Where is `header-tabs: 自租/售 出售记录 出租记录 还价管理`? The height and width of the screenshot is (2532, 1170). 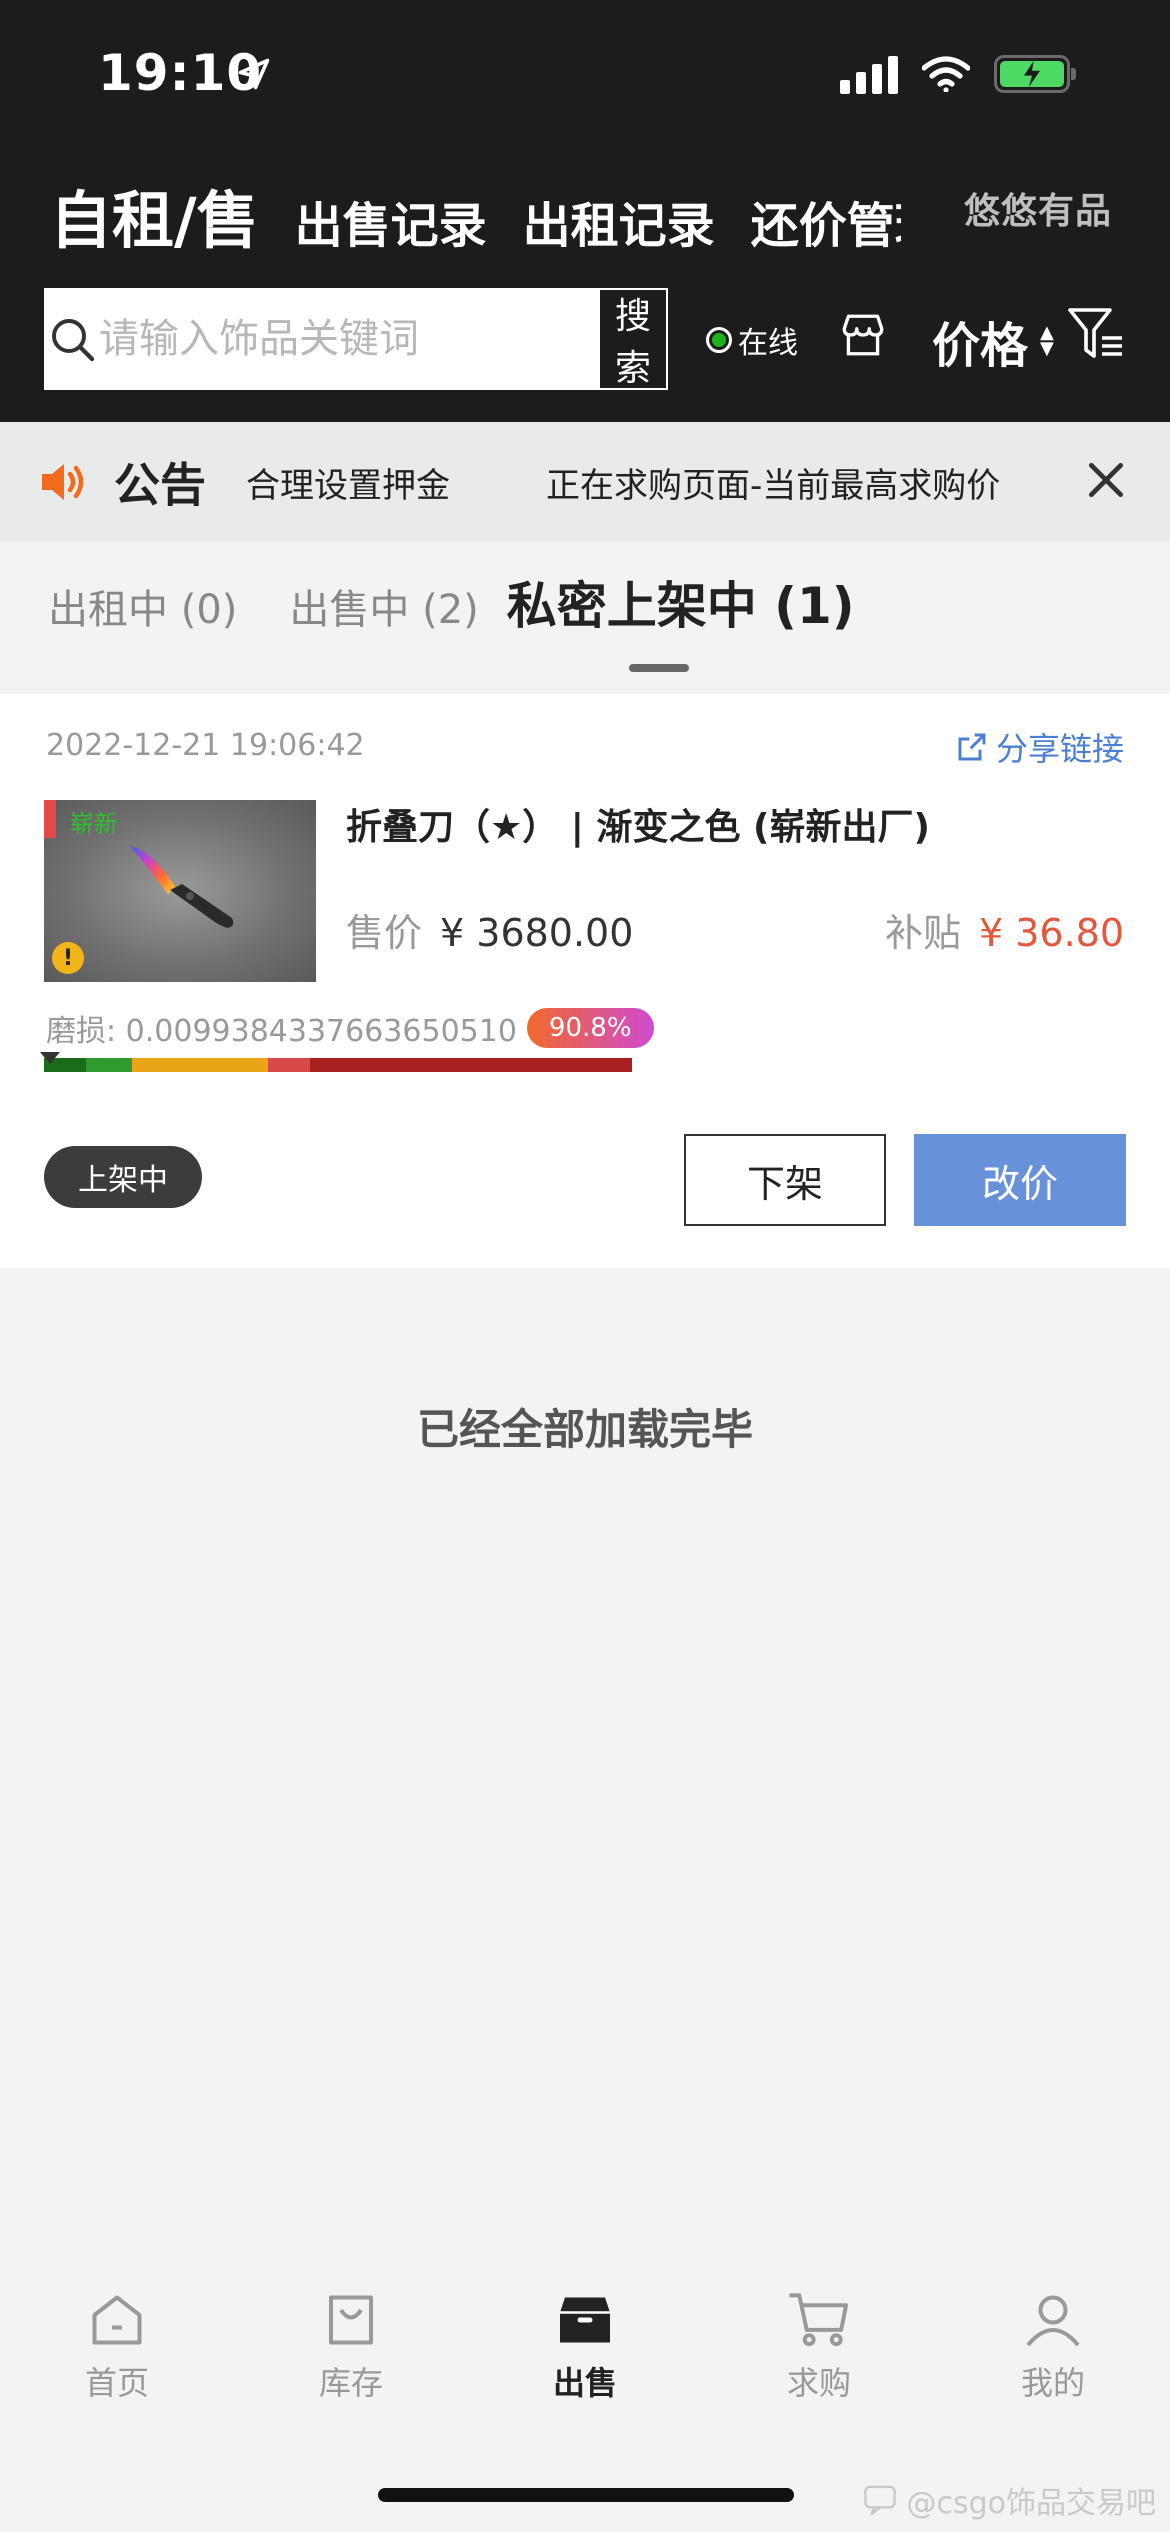
header-tabs: 自租/售 出售记录 出租记录 还价管理 is located at coordinates (475, 233).